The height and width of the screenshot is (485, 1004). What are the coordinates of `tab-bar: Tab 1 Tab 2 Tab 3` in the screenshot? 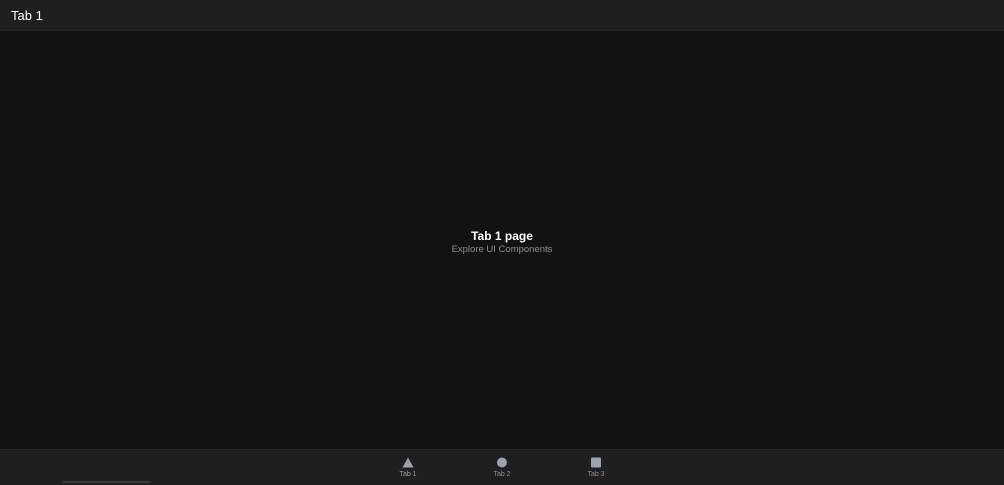 It's located at (502, 467).